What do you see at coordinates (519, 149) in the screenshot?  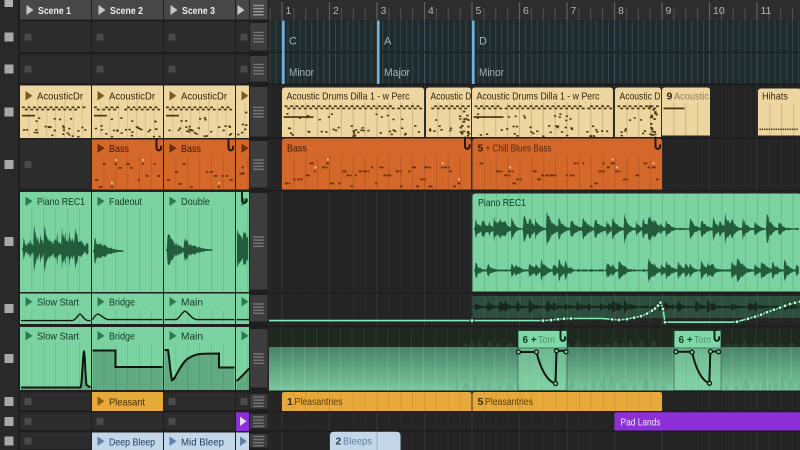 I see `svg-text: + Chill Blues Bass` at bounding box center [519, 149].